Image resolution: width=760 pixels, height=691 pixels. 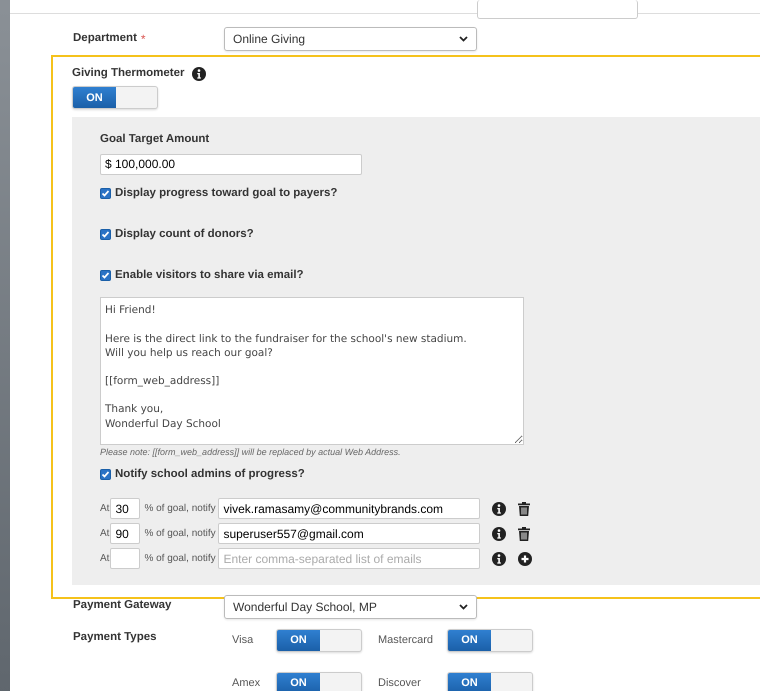 I want to click on message-field: Hi Friend! Here is the direct link to the fundraiser for the school's new stadium. Will you help us reach our goal? [[form_web_address]] Thank you, Wonderful Day School, so click(x=312, y=371).